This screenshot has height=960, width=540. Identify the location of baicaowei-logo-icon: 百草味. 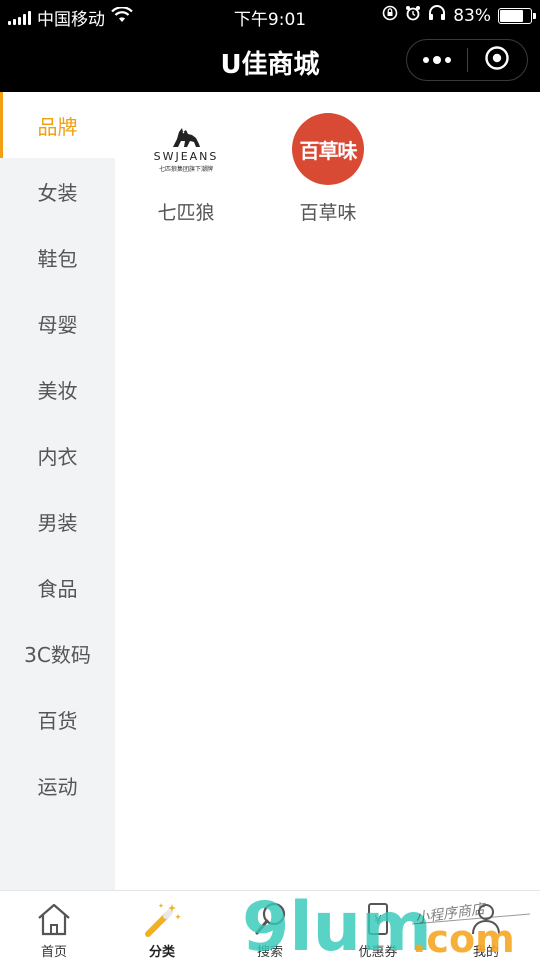
(328, 149).